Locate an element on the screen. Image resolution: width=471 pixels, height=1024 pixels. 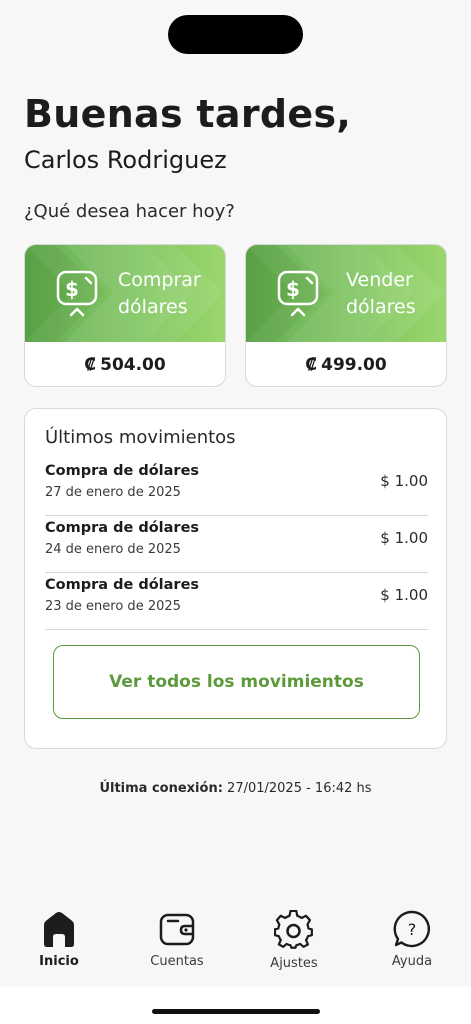
dynamic-island is located at coordinates (235, 34).